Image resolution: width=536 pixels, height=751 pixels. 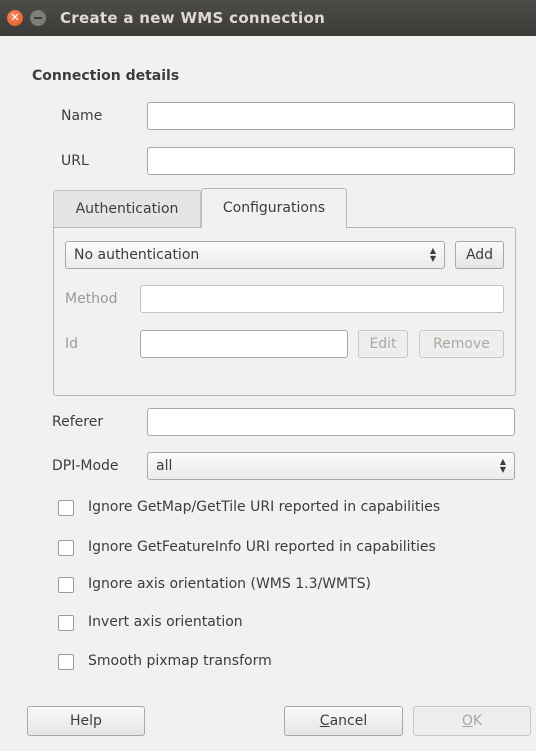 I want to click on ok-button: OK, so click(x=472, y=721).